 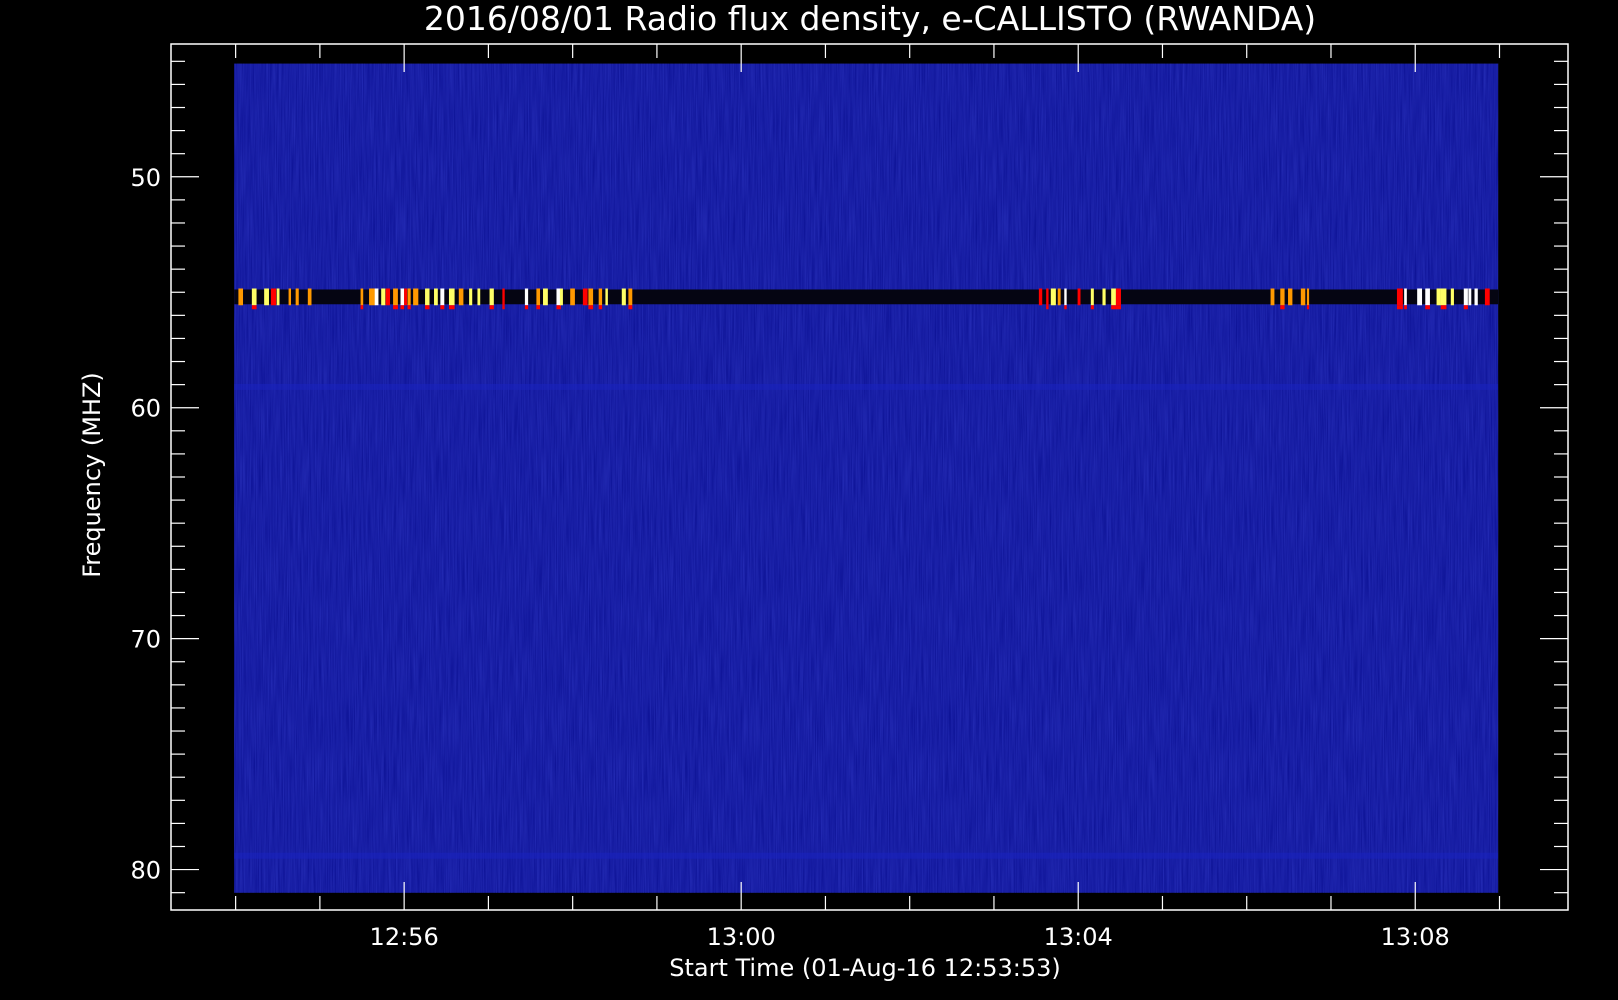 I want to click on y-tick-label: 70, so click(x=145, y=640).